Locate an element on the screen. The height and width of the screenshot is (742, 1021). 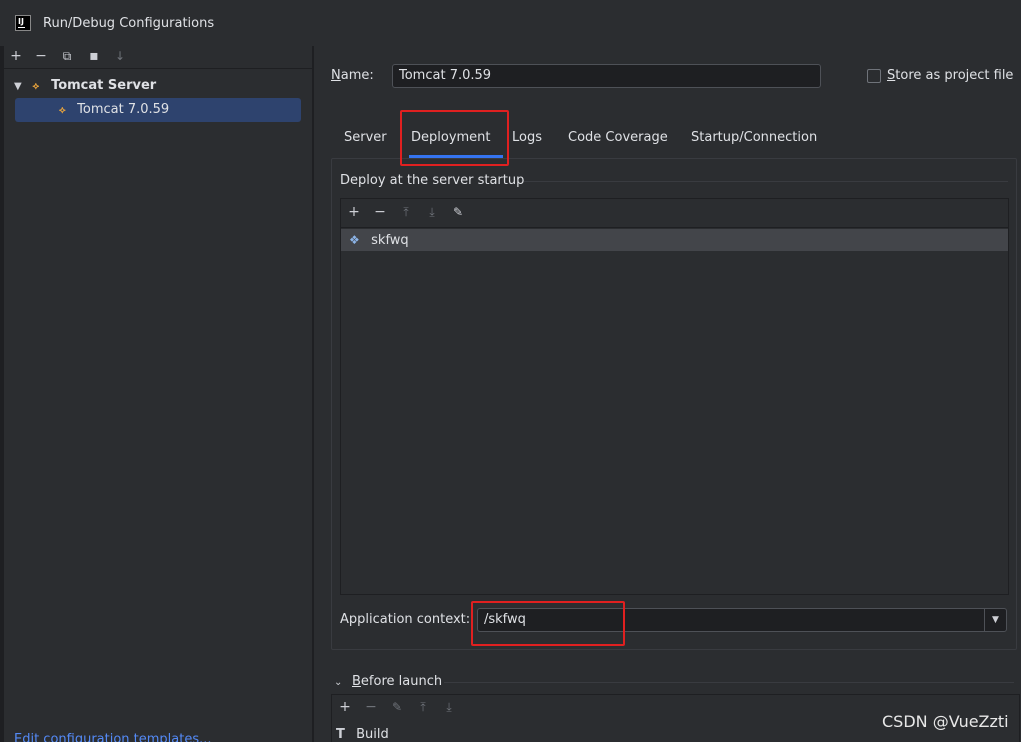
tree-group-tomcat-server: ▼ ⟡ Tomcat Server is located at coordinates (159, 86).